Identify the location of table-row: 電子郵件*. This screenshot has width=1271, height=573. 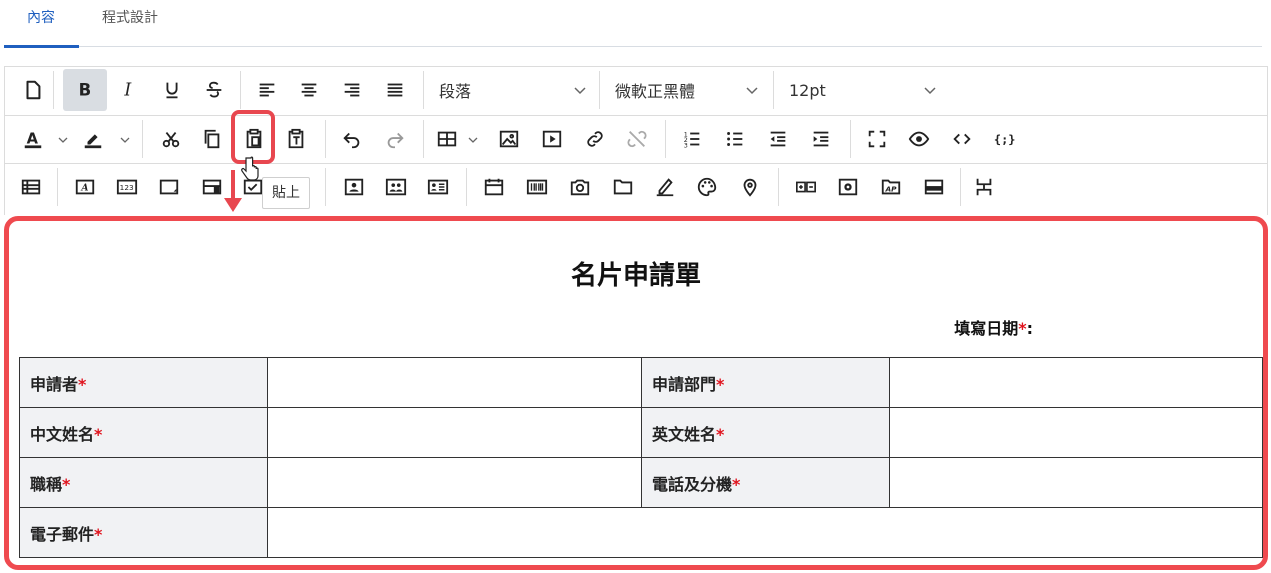
(641, 532).